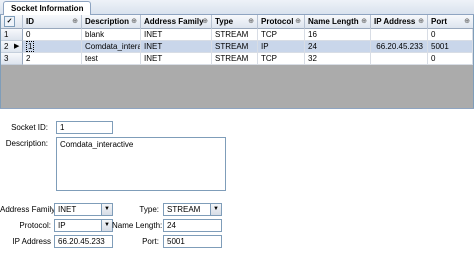  I want to click on port-label: Port:, so click(150, 241).